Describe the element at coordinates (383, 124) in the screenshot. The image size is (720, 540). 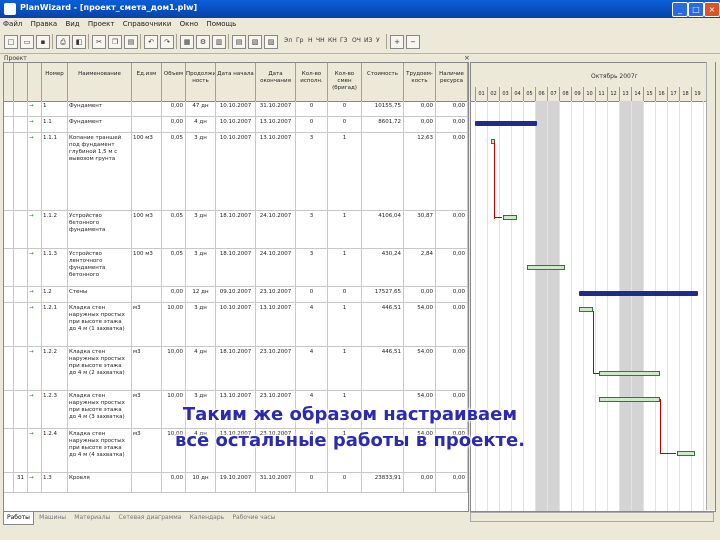
I see `cell-cost: 8601,72` at that location.